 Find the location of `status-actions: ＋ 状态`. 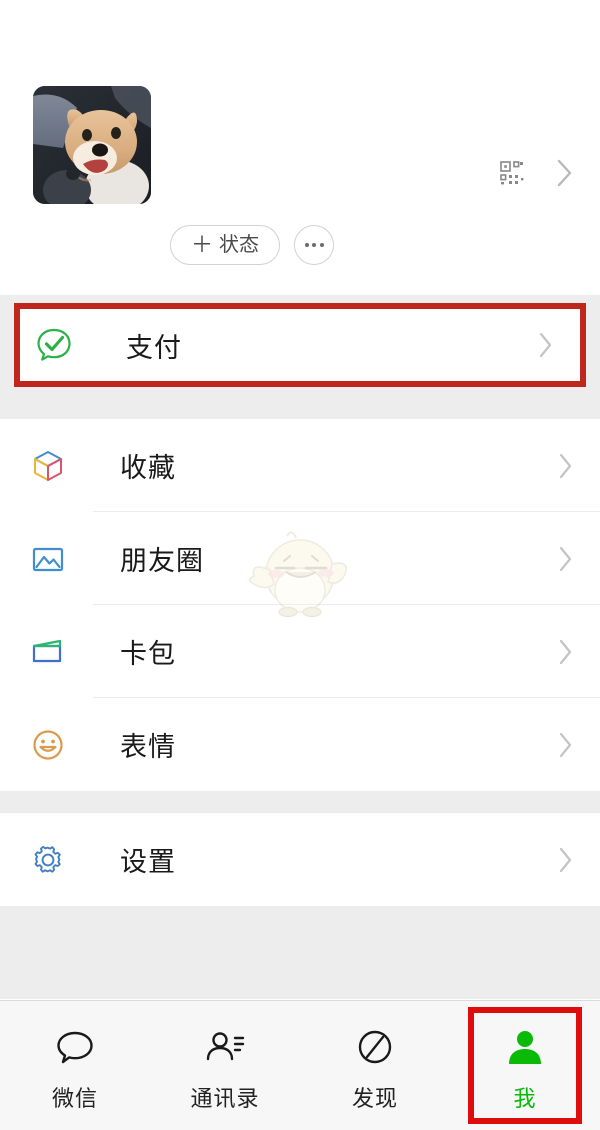

status-actions: ＋ 状态 is located at coordinates (252, 245).